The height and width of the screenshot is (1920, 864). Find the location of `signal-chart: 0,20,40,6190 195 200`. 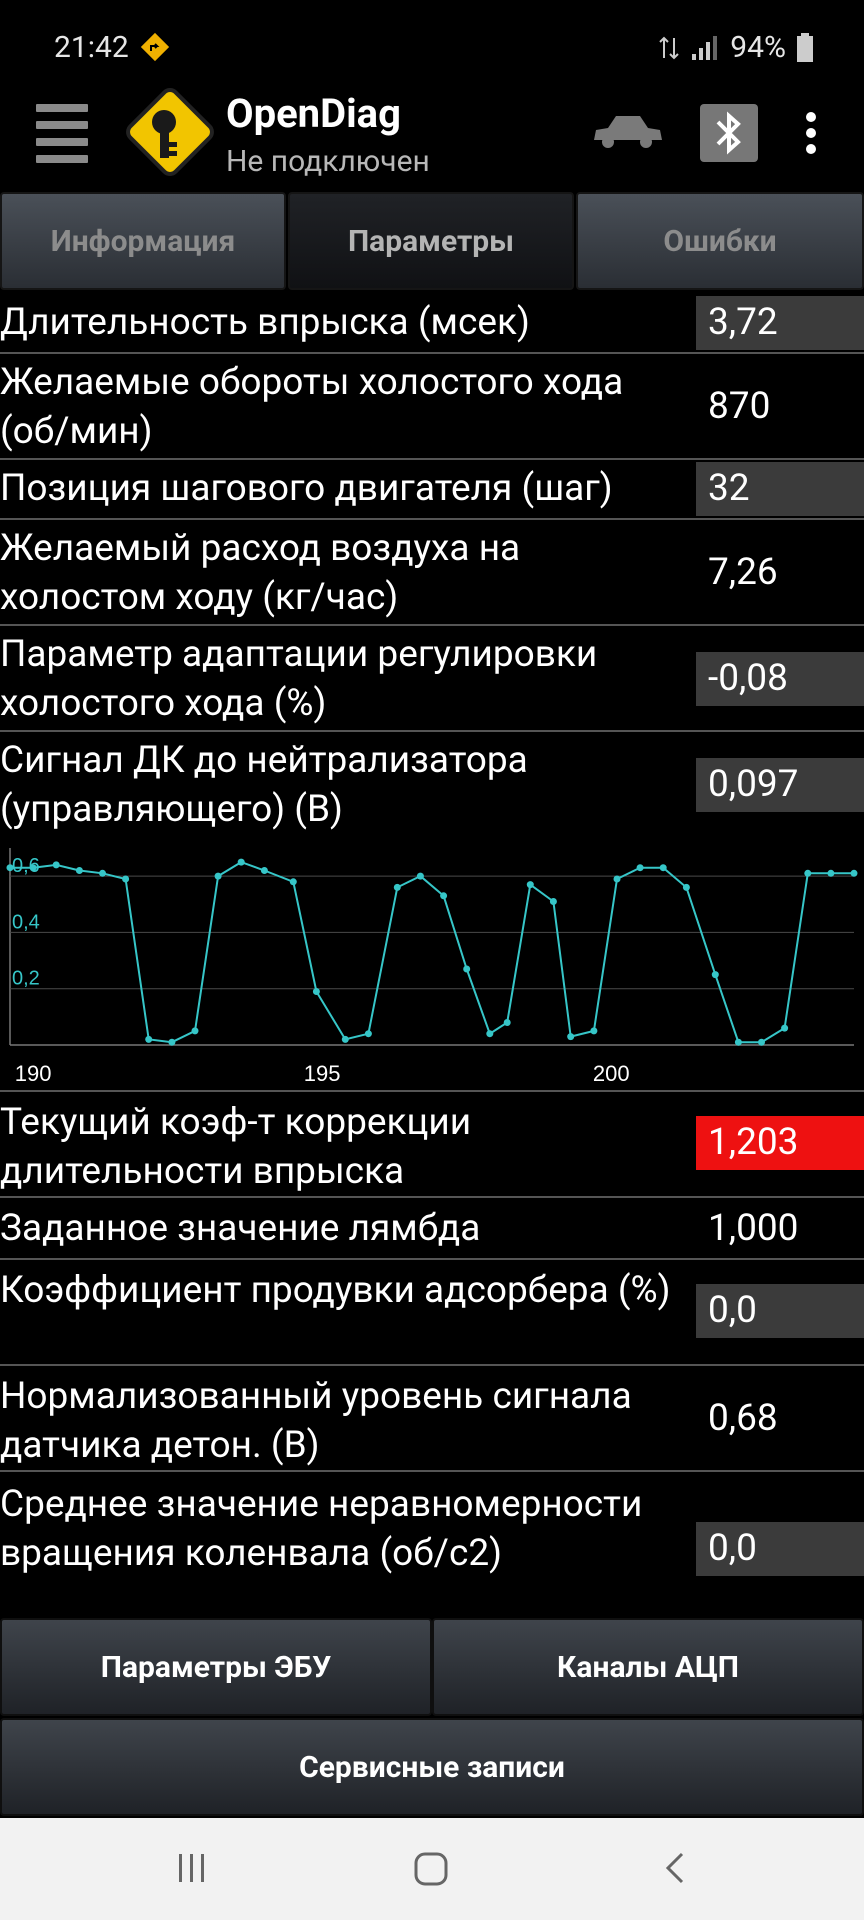

signal-chart: 0,20,40,6190 195 200 is located at coordinates (432, 967).